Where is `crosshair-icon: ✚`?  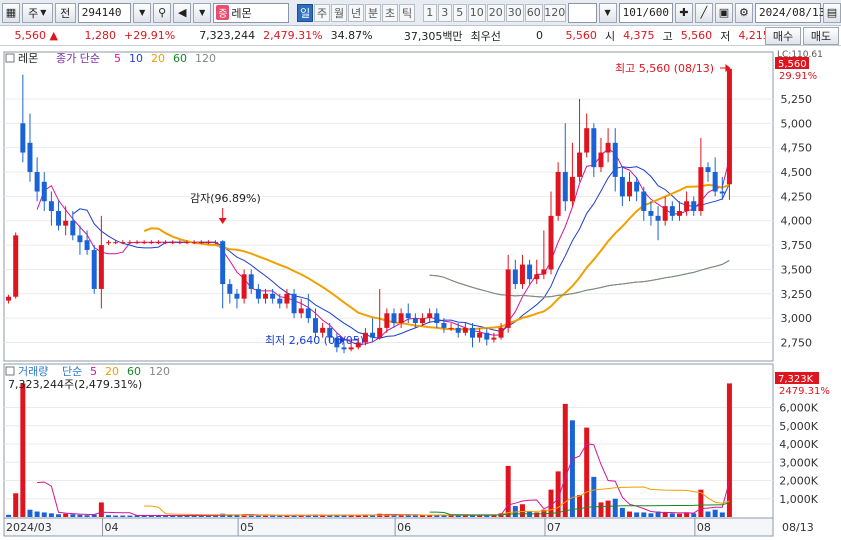
crosshair-icon: ✚ is located at coordinates (683, 12).